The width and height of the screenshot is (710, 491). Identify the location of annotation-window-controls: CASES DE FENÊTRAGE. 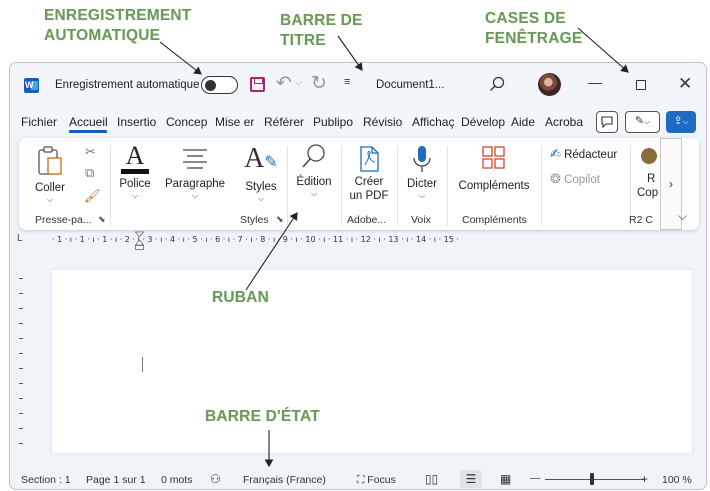
(534, 28).